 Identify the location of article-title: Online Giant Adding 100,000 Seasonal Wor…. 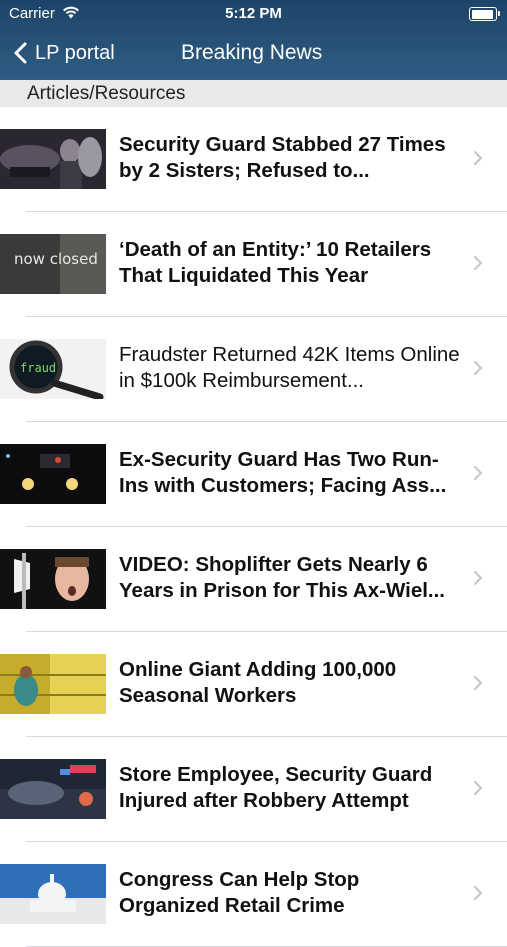
(258, 682).